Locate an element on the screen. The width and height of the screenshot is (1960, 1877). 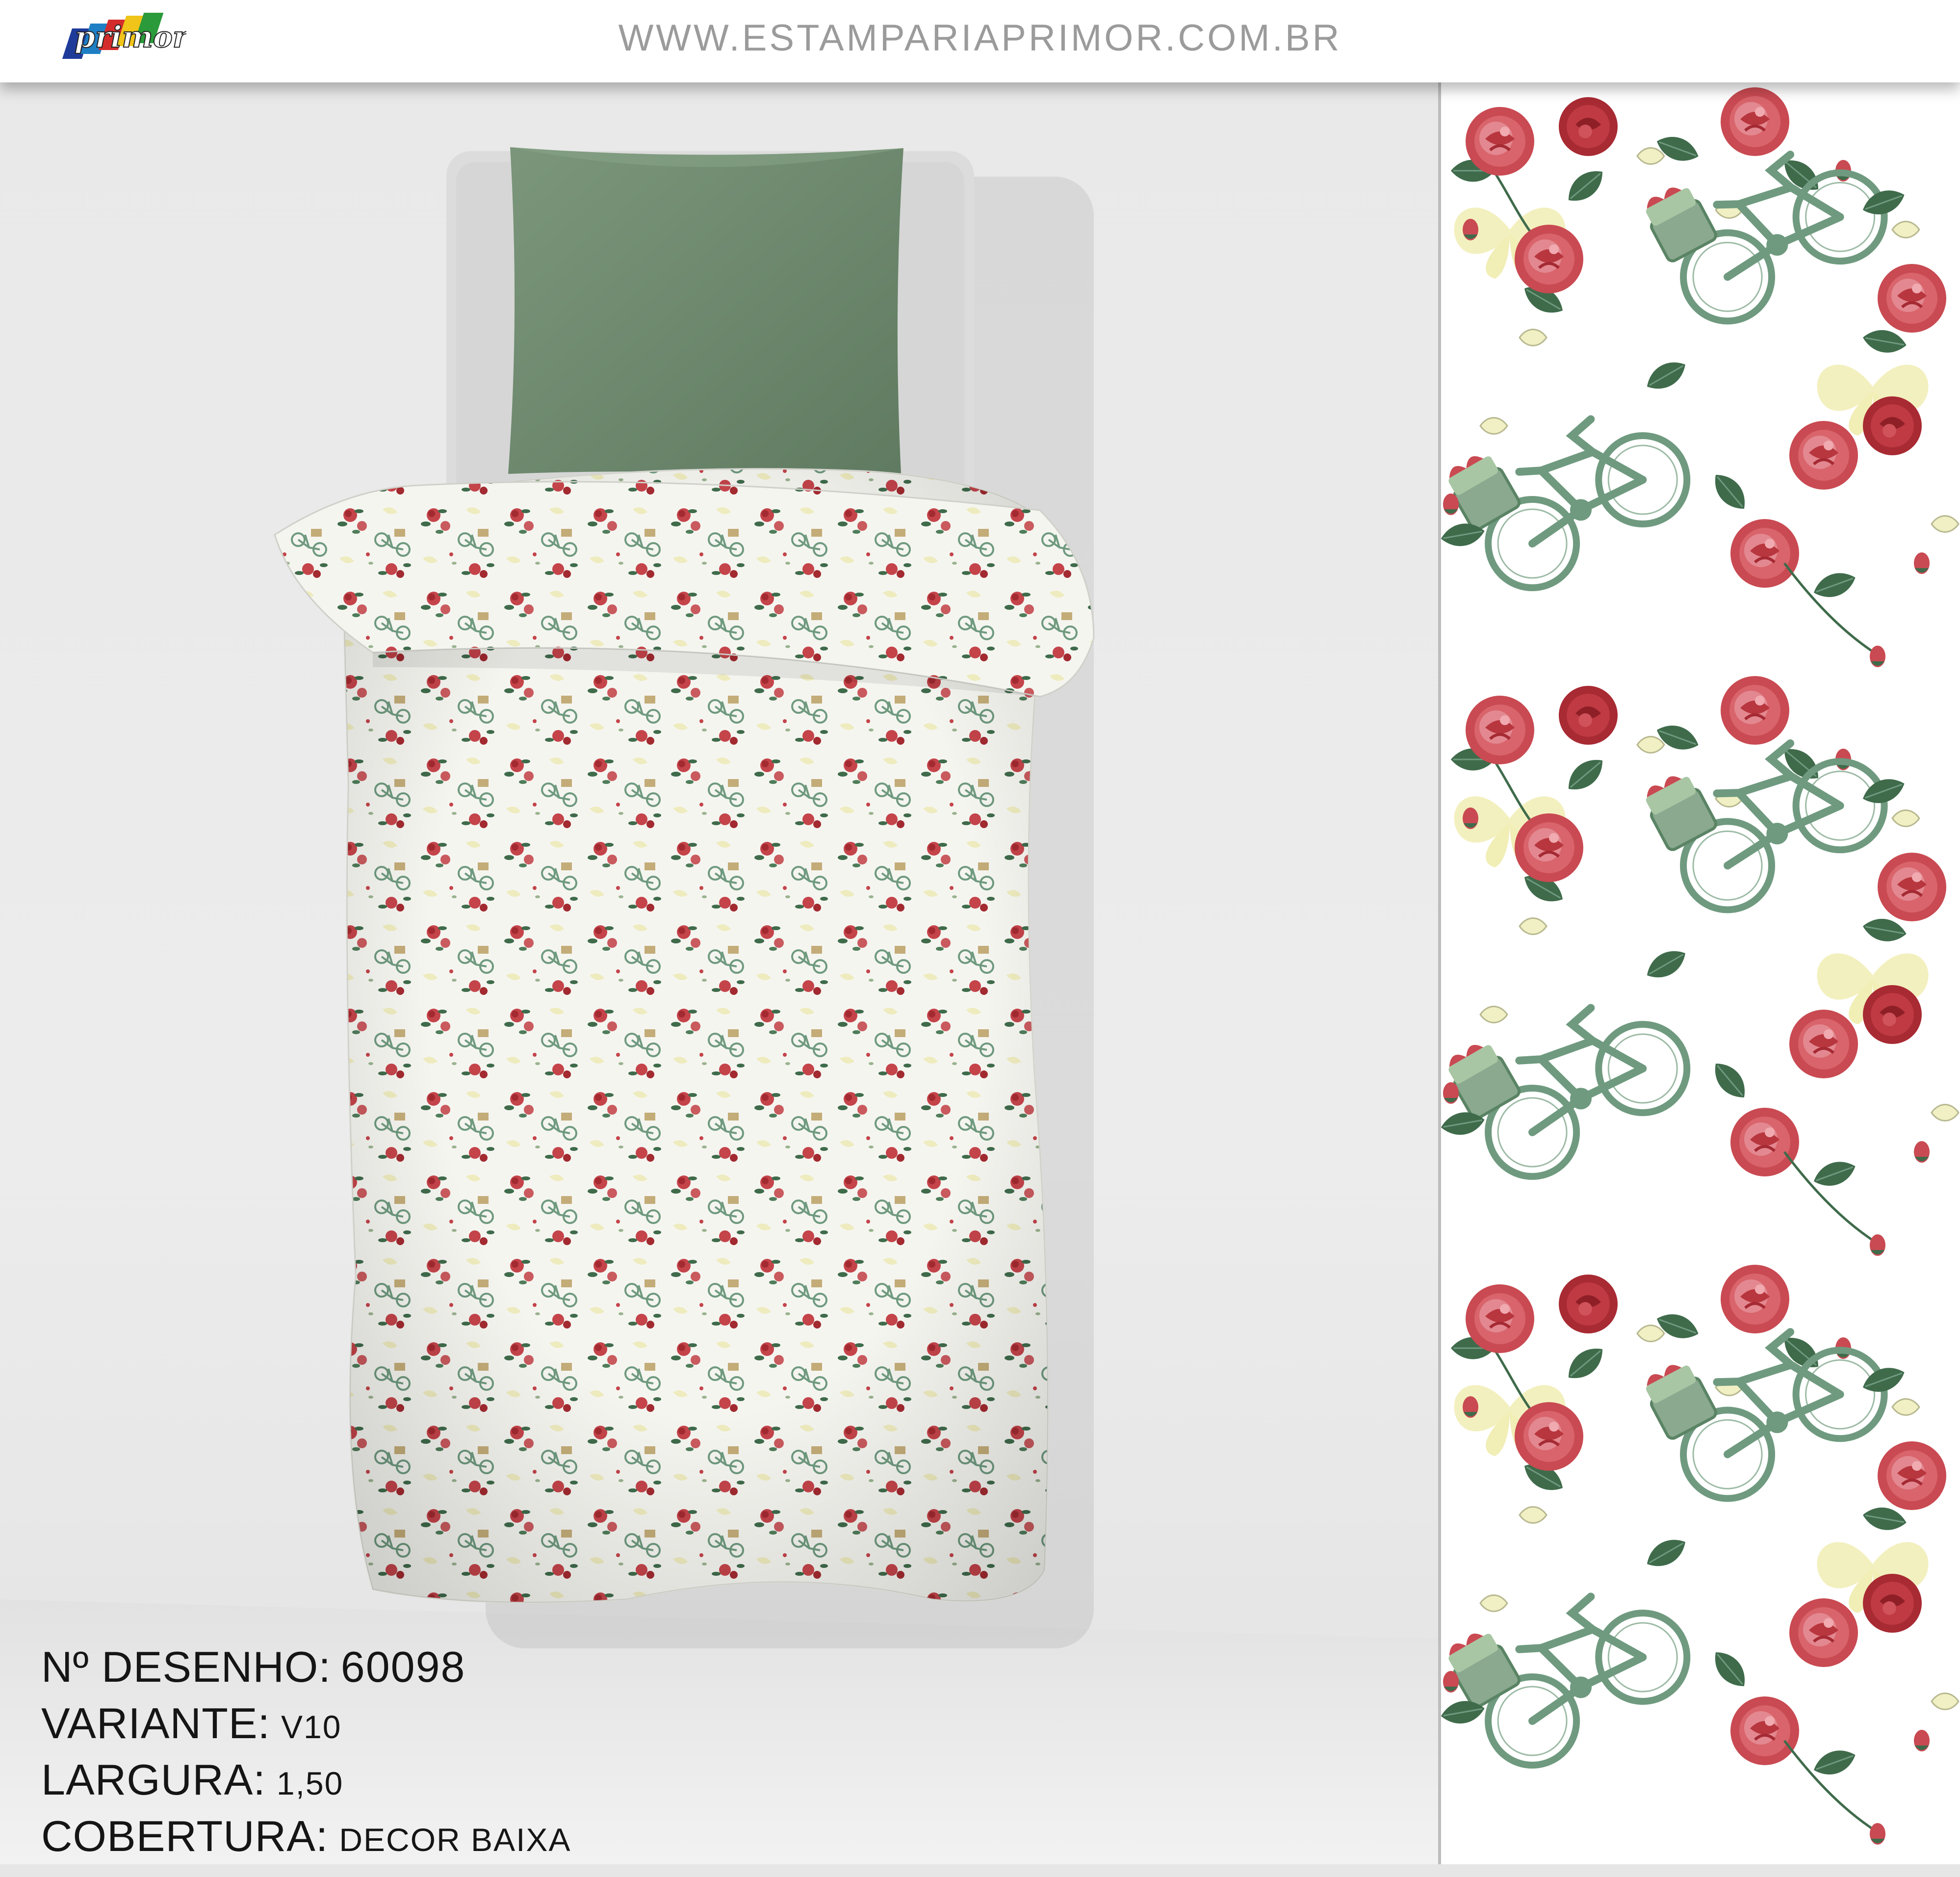
spec-label: VARIANTE: is located at coordinates (156, 1723).